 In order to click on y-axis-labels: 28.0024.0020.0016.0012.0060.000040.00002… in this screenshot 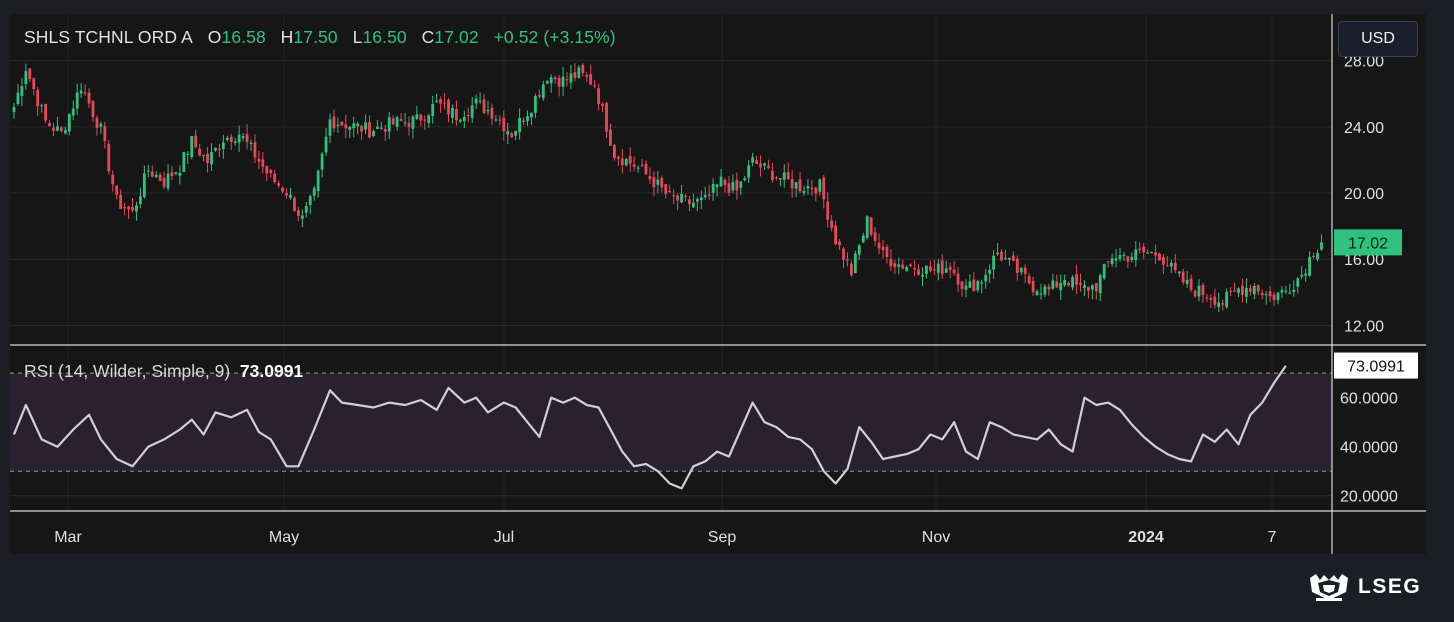, I will do `click(1369, 280)`.